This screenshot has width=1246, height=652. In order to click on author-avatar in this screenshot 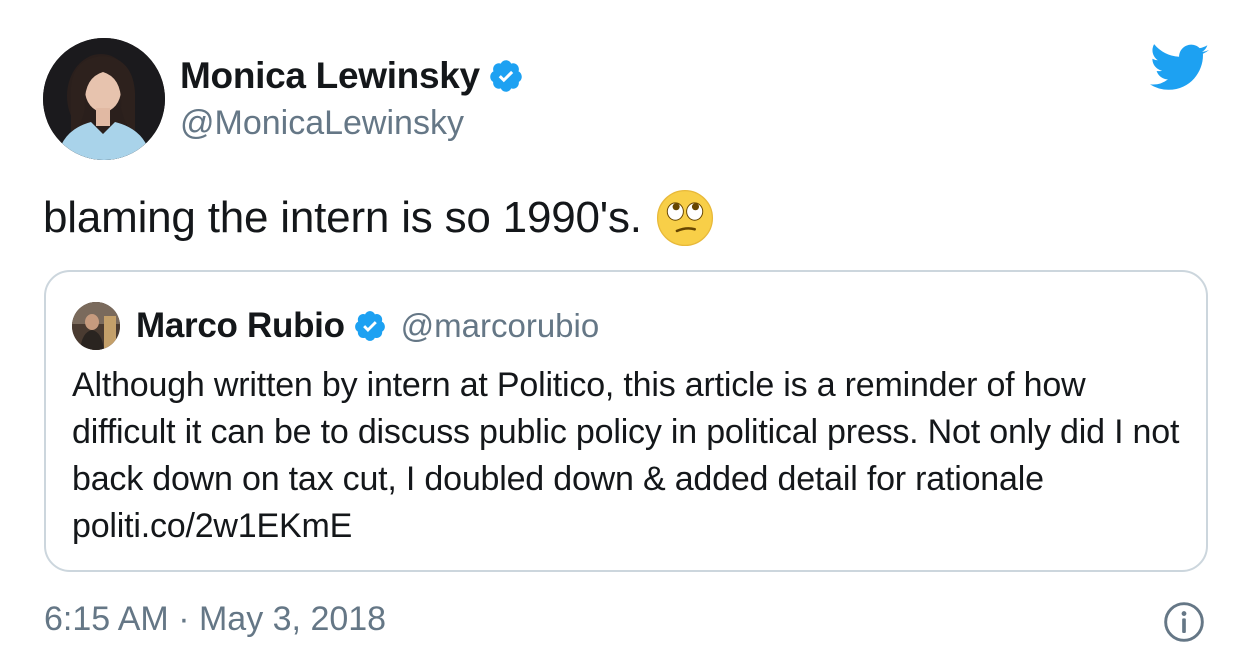, I will do `click(104, 99)`.